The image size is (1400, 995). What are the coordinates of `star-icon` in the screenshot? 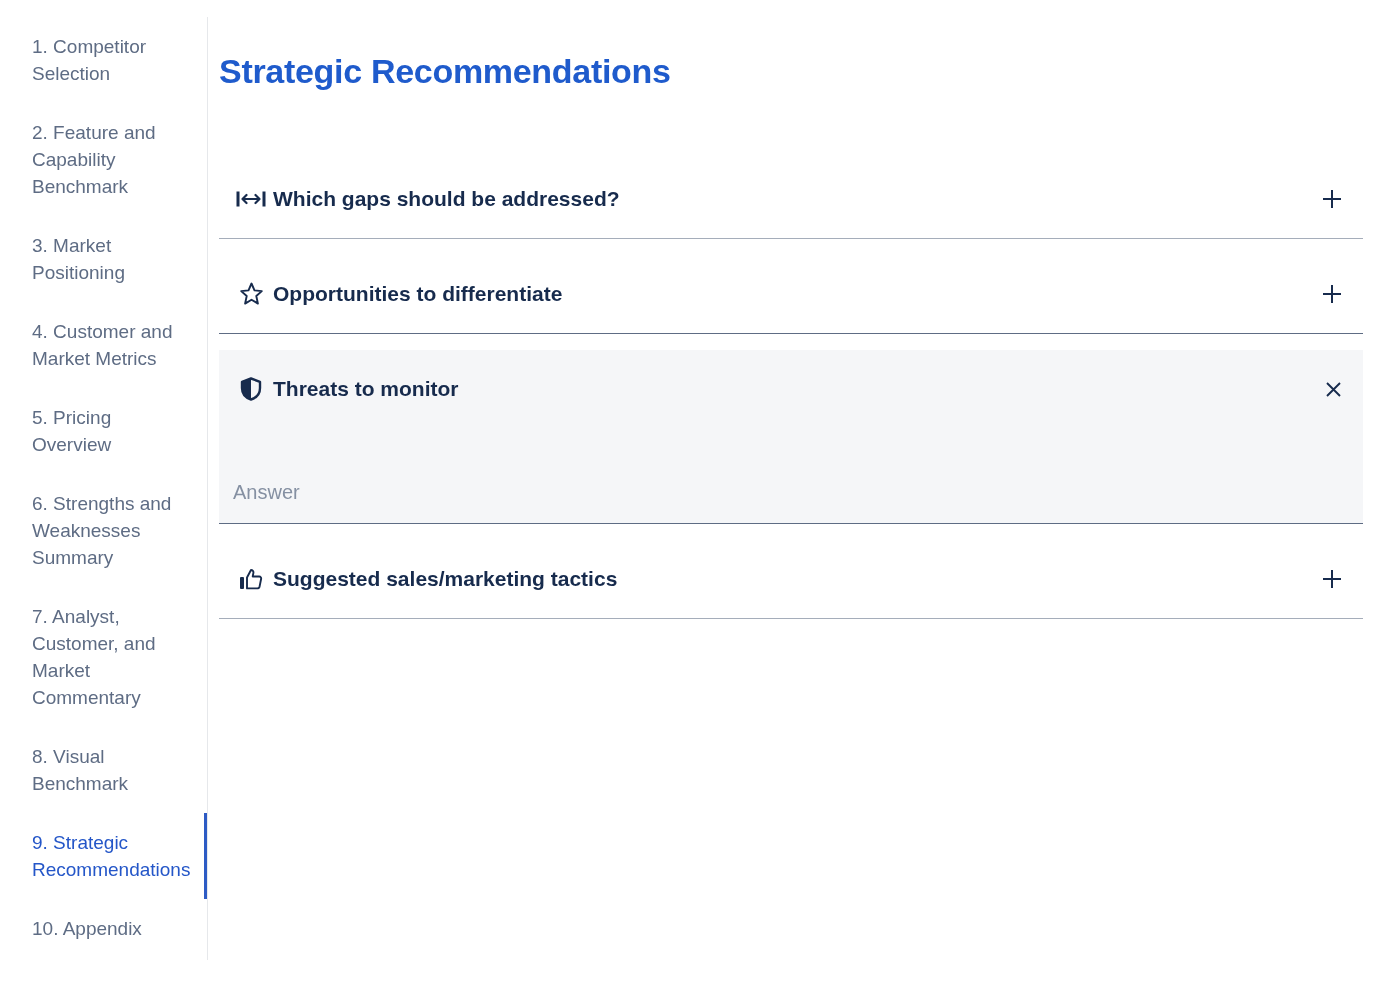 It's located at (251, 294).